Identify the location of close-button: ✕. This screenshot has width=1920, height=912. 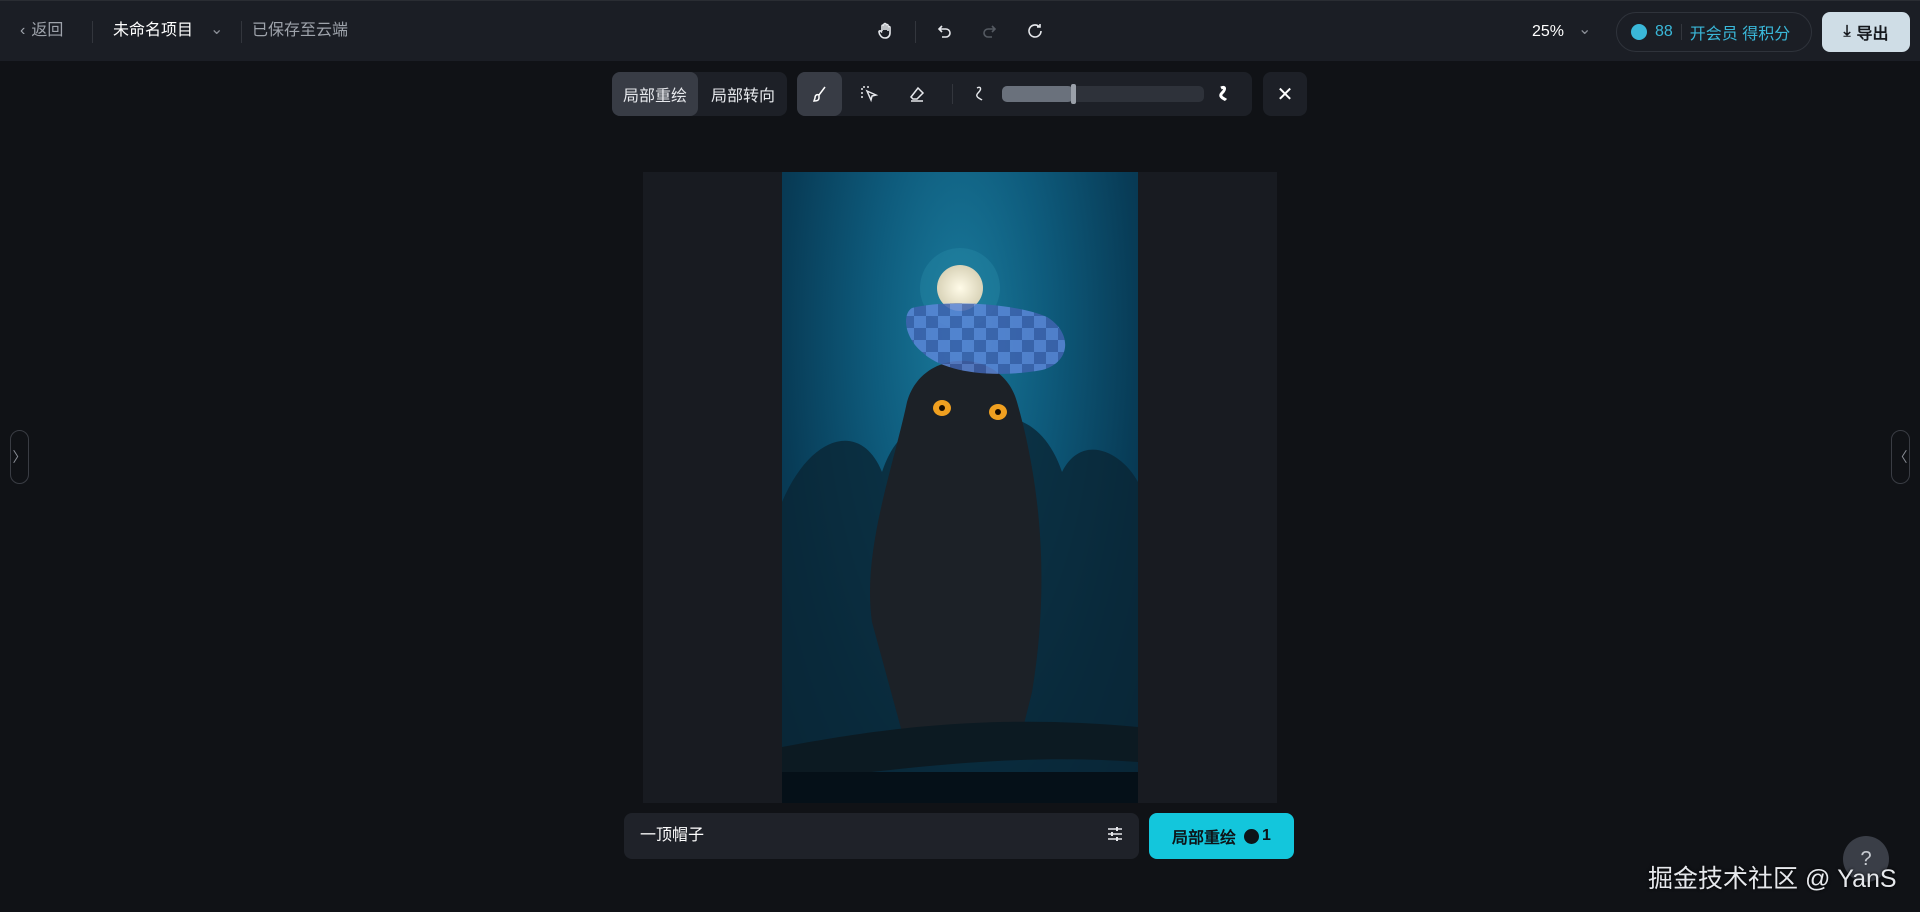
(1285, 94).